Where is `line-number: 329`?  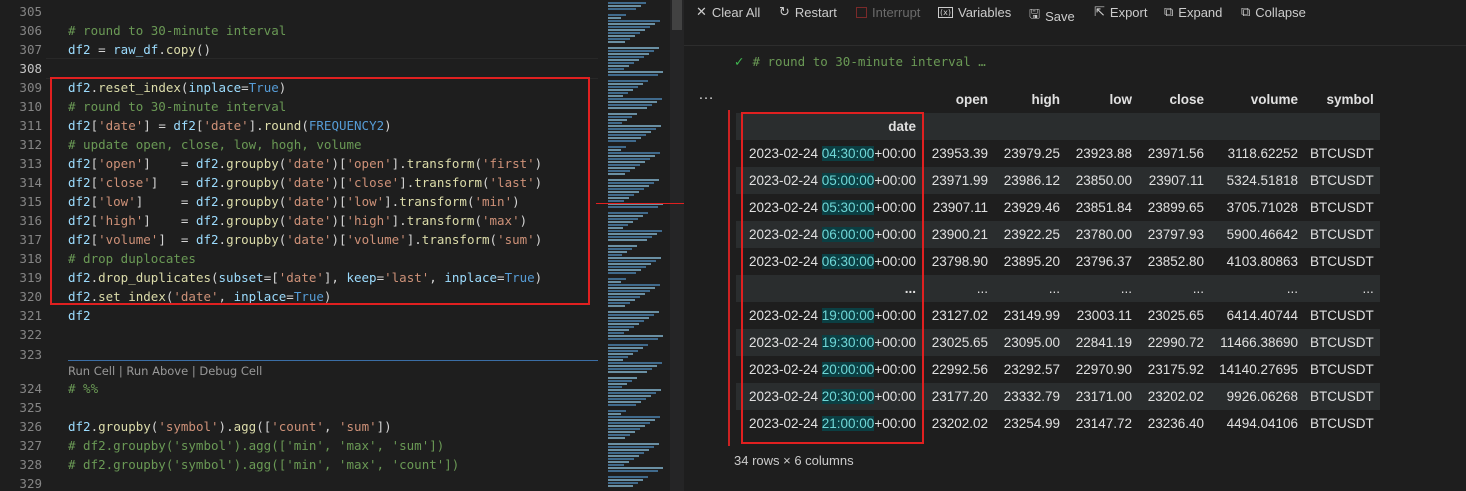
line-number: 329 is located at coordinates (30, 483).